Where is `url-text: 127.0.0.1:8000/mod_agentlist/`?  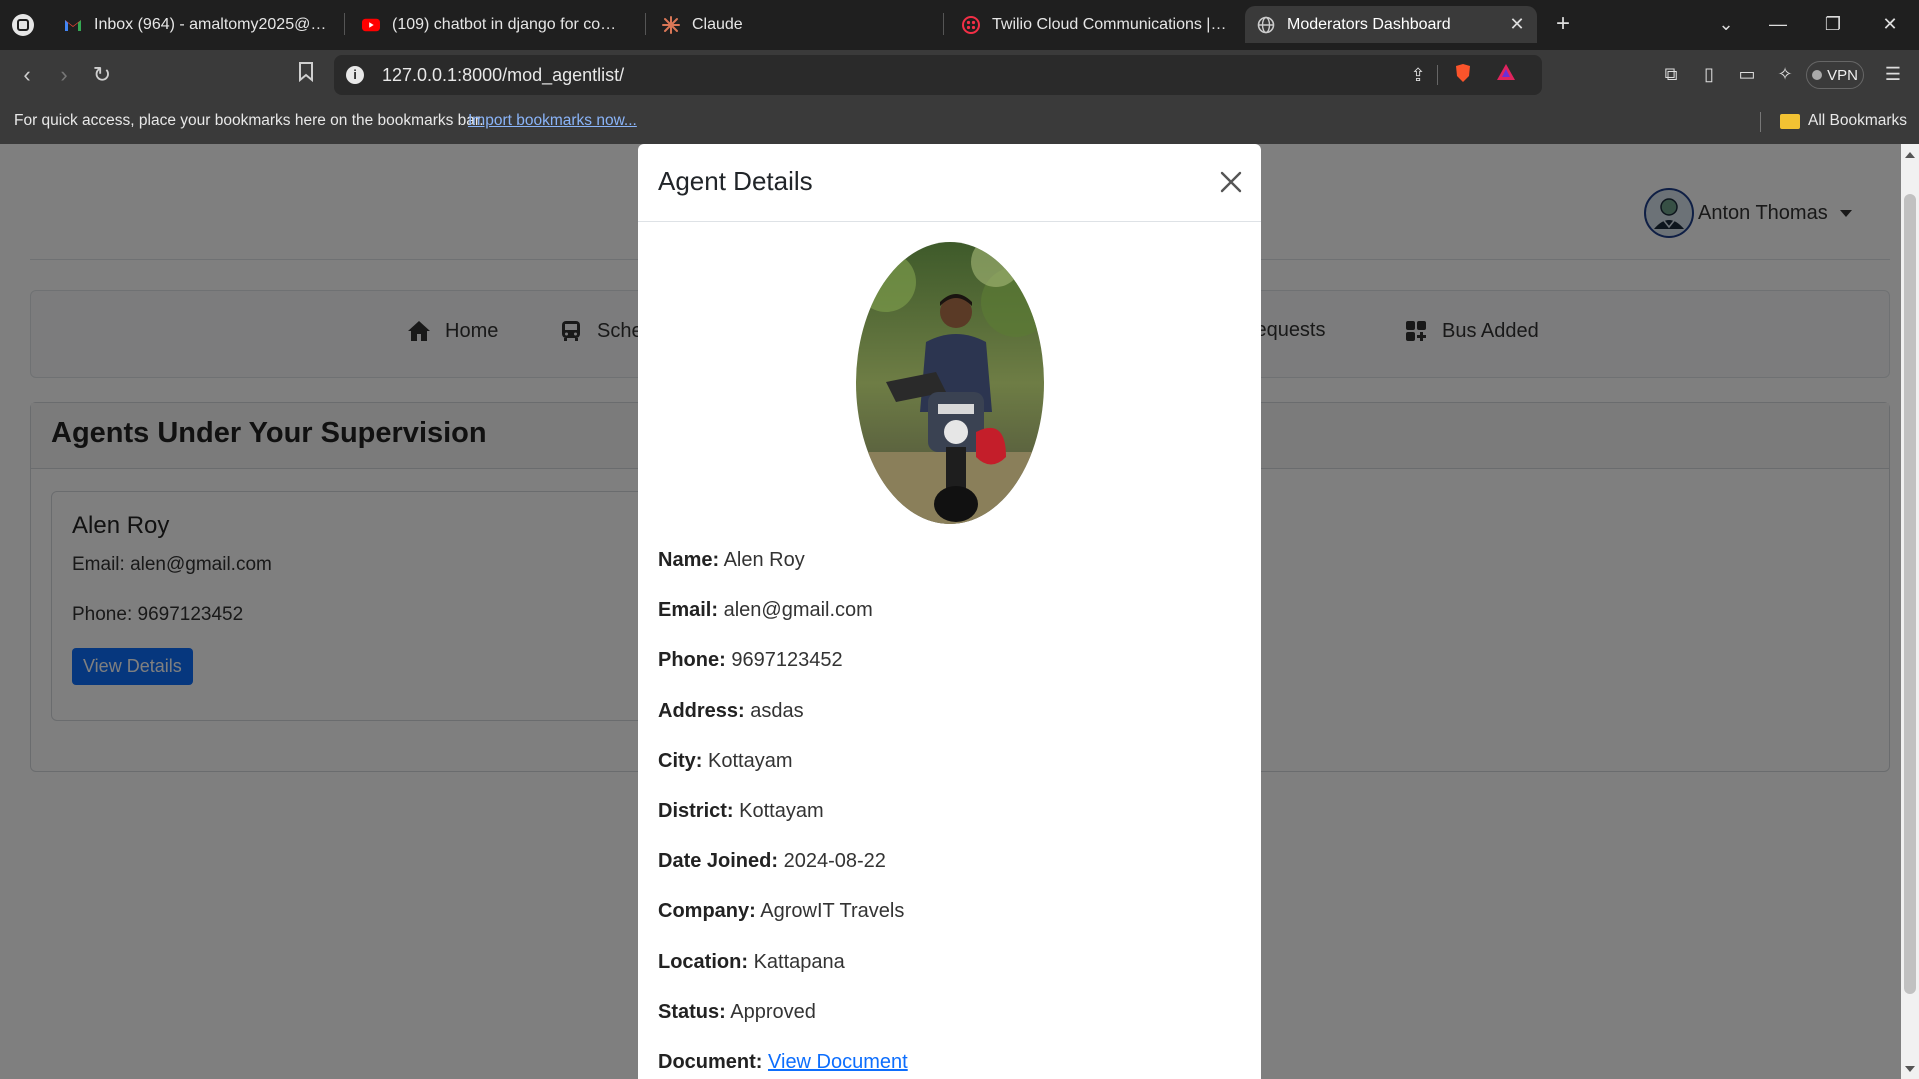
url-text: 127.0.0.1:8000/mod_agentlist/ is located at coordinates (503, 75).